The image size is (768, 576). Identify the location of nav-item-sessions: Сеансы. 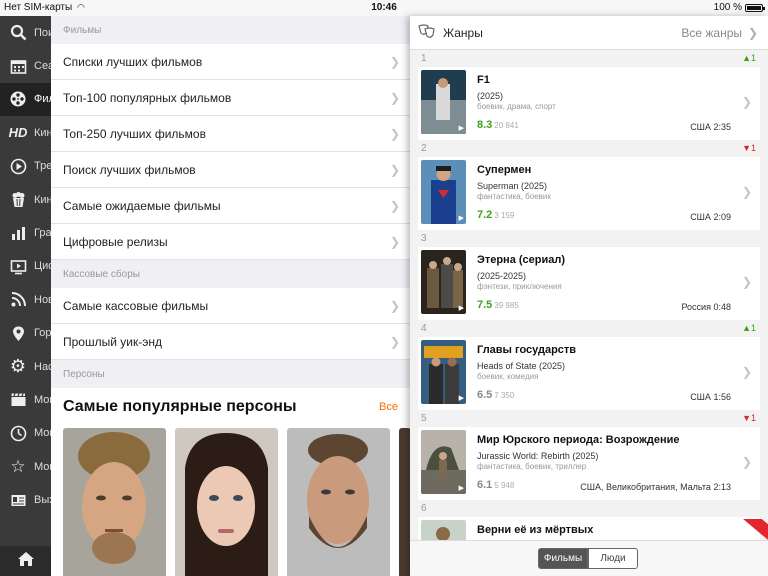
(25, 65).